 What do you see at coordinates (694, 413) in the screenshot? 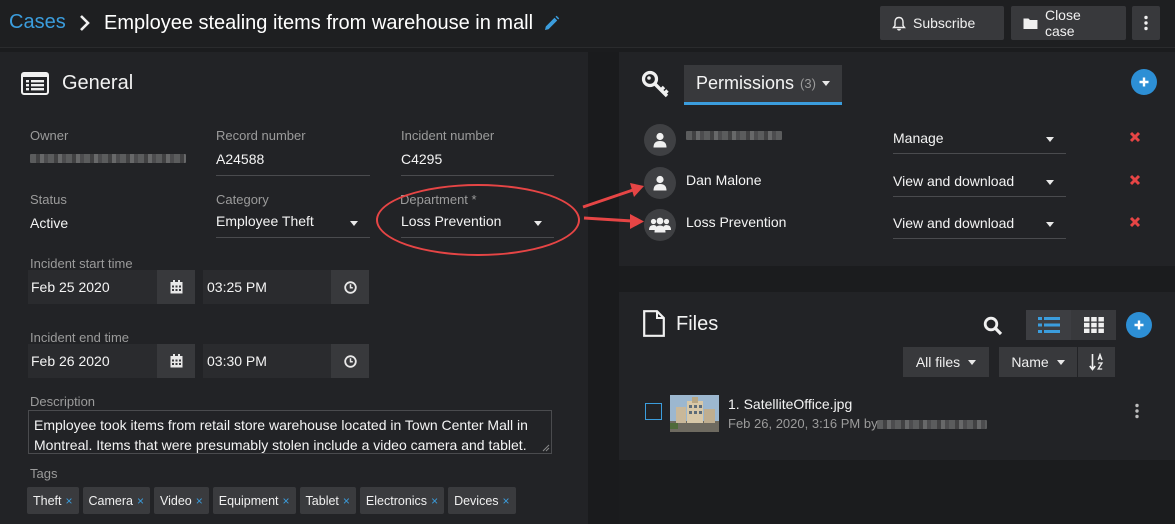
I see `file-thumbnail-image` at bounding box center [694, 413].